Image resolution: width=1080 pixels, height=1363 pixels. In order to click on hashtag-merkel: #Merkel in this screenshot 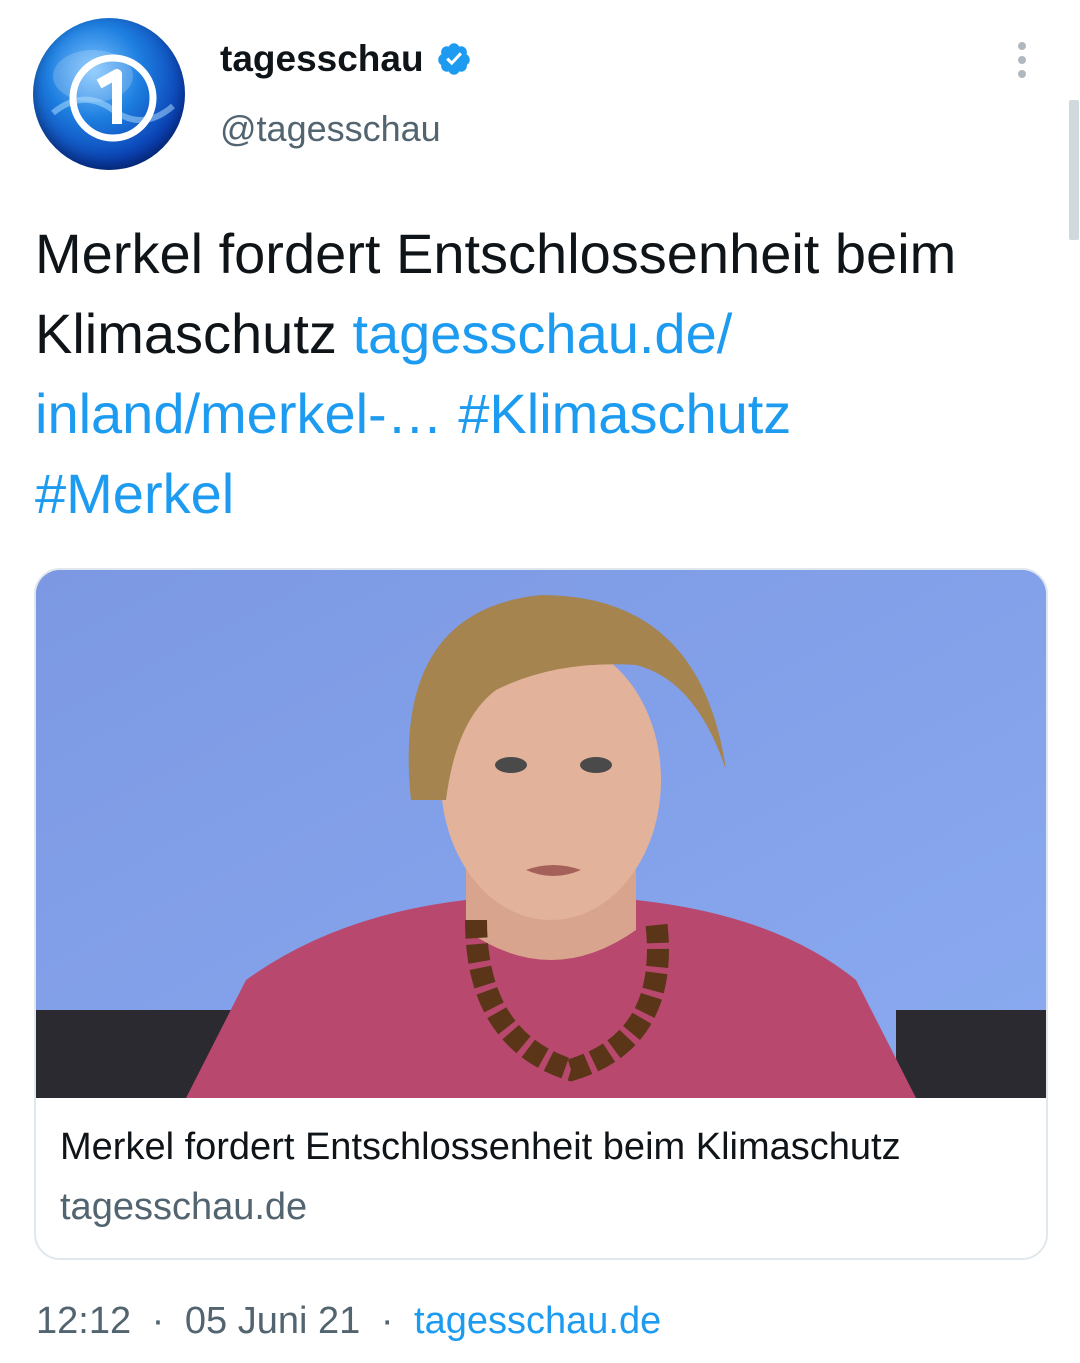, I will do `click(134, 493)`.